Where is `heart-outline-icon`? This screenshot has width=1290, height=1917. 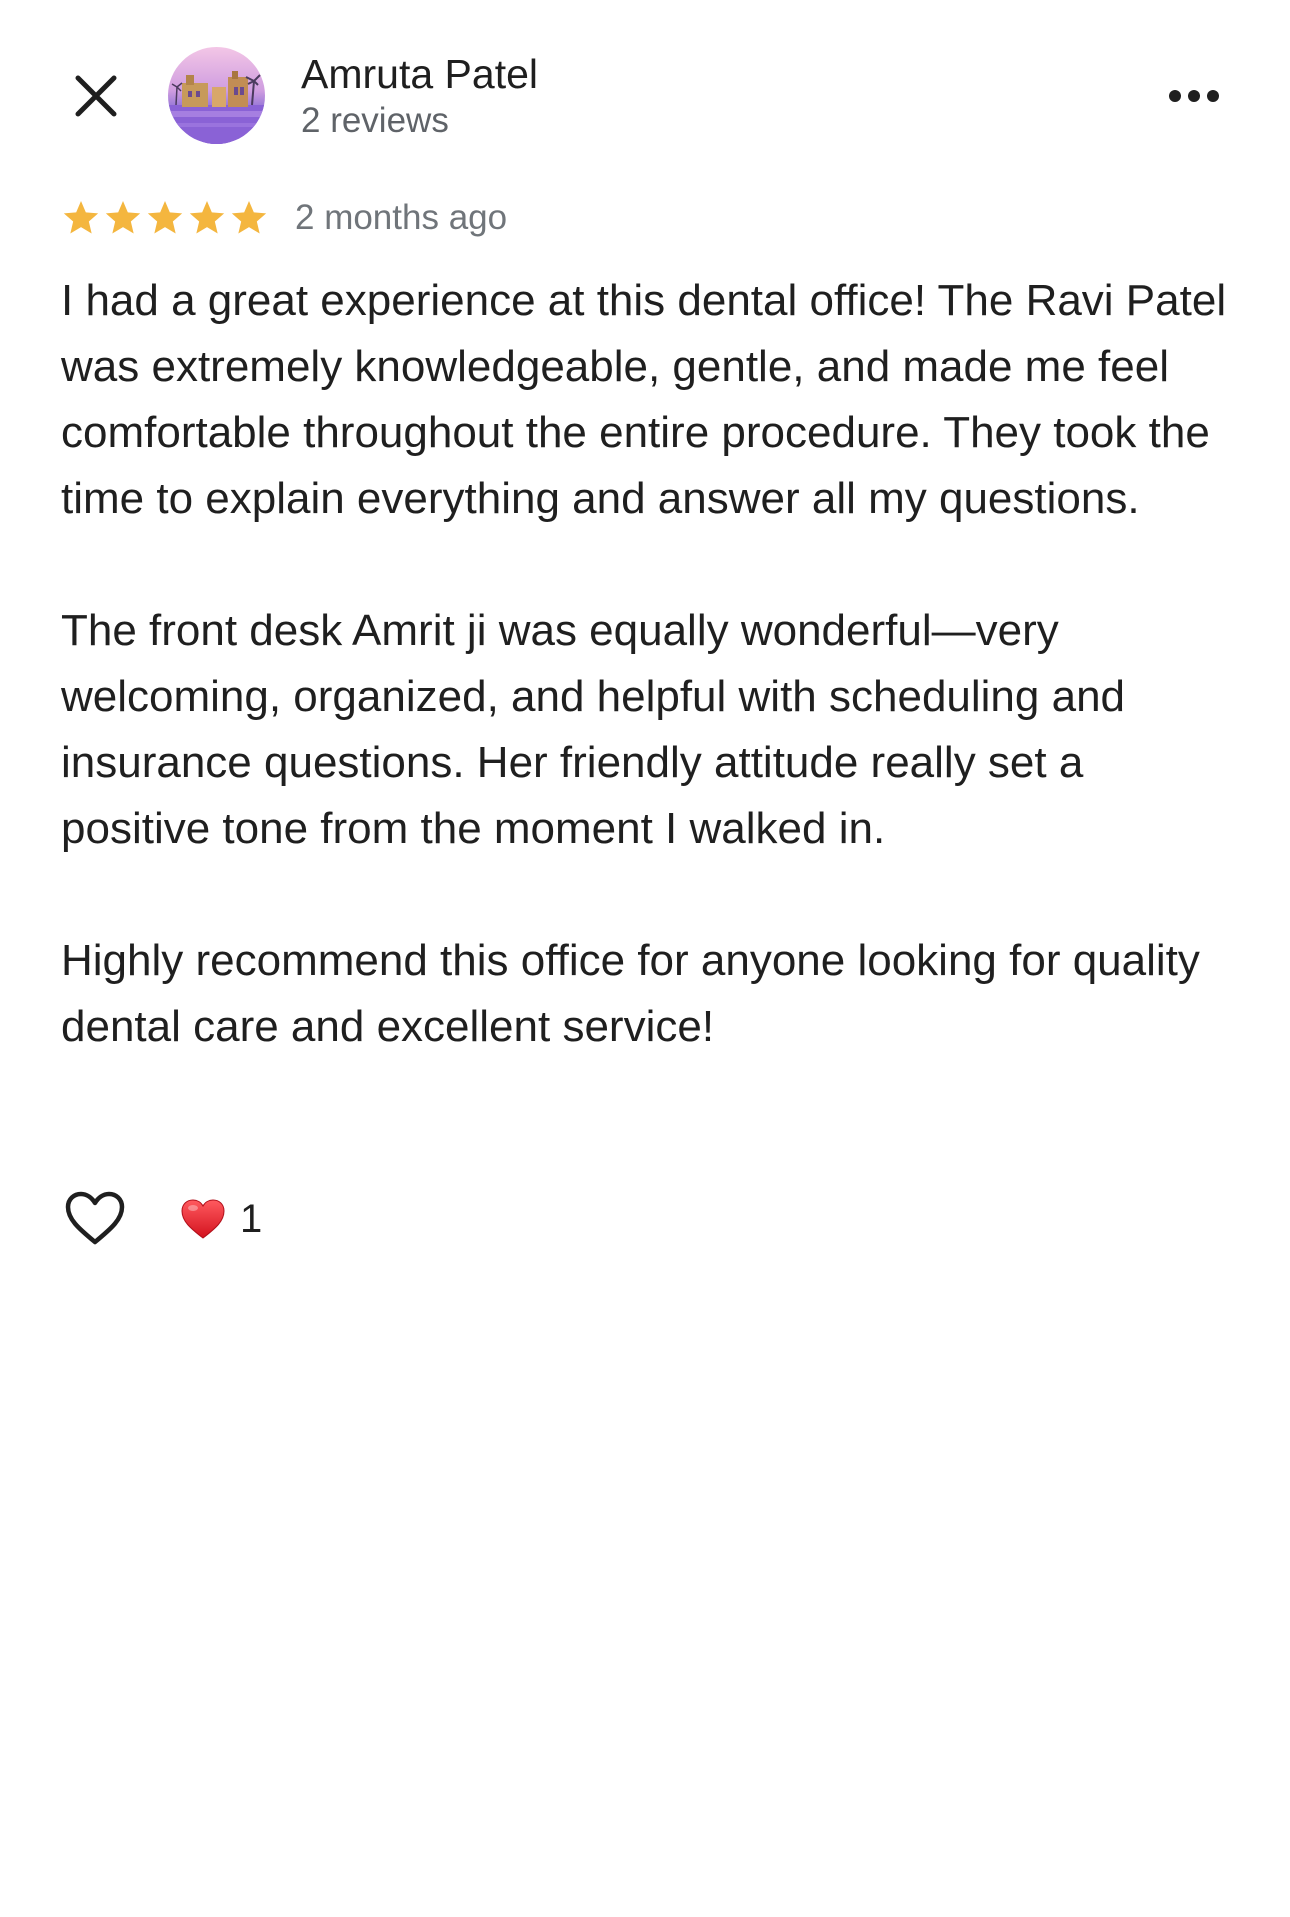 heart-outline-icon is located at coordinates (95, 1218).